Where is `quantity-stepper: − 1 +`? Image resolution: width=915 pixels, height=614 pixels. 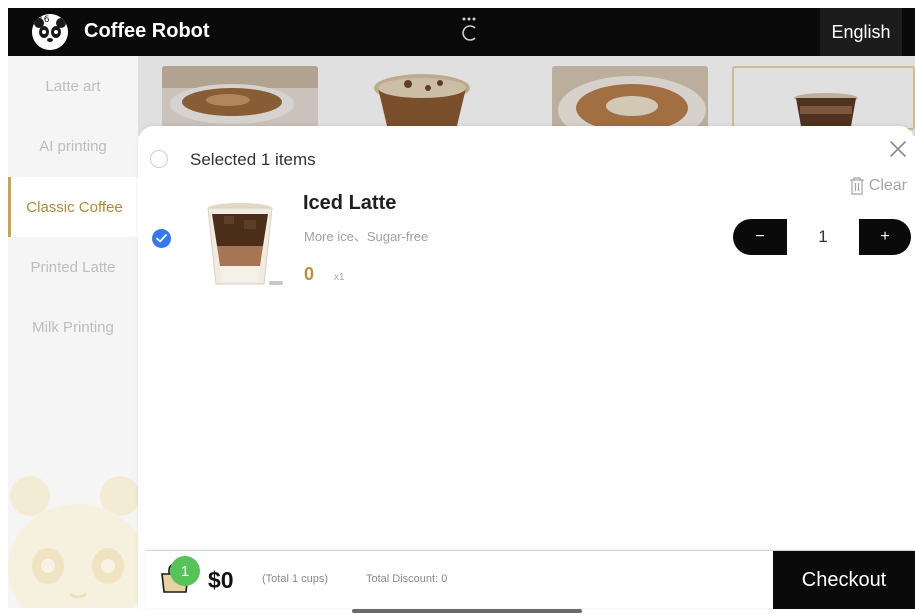
quantity-stepper: − 1 + is located at coordinates (822, 237).